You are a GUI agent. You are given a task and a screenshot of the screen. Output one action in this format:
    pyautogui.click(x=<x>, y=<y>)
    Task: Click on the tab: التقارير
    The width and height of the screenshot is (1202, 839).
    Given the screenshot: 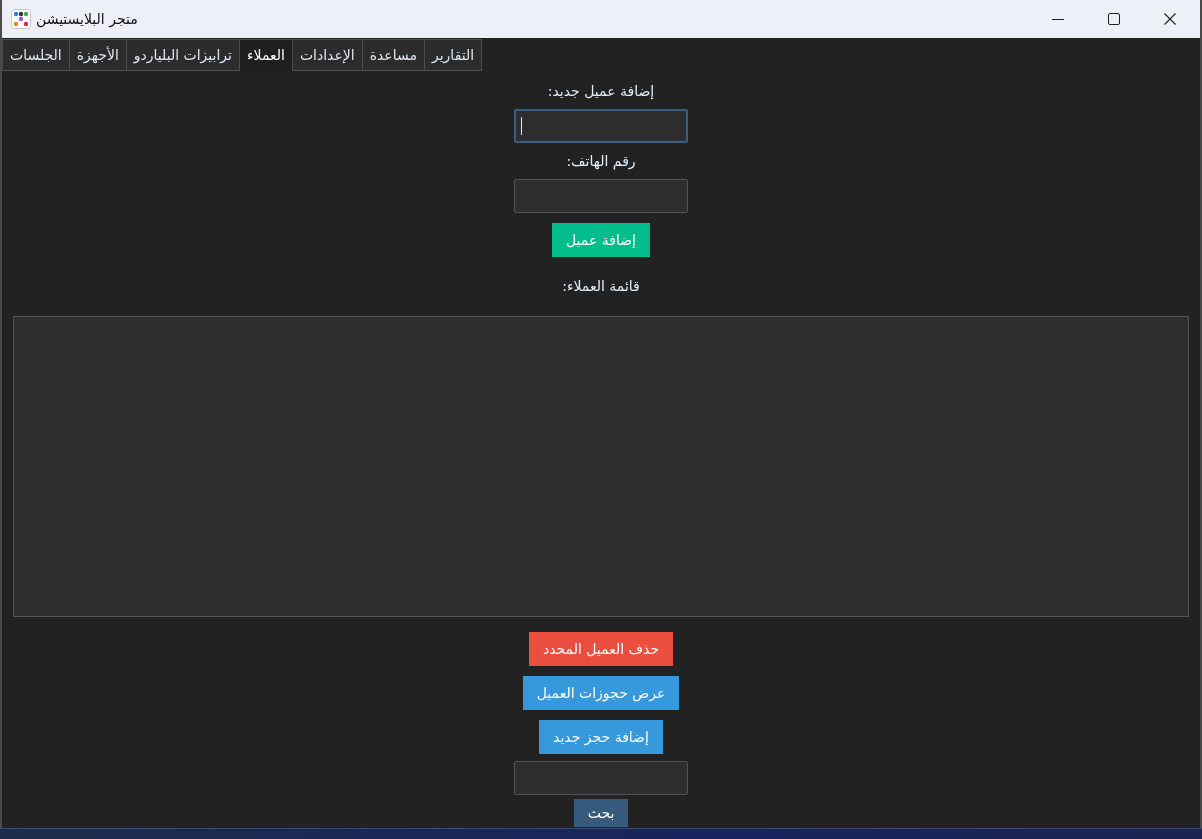 What is the action you would take?
    pyautogui.click(x=454, y=55)
    